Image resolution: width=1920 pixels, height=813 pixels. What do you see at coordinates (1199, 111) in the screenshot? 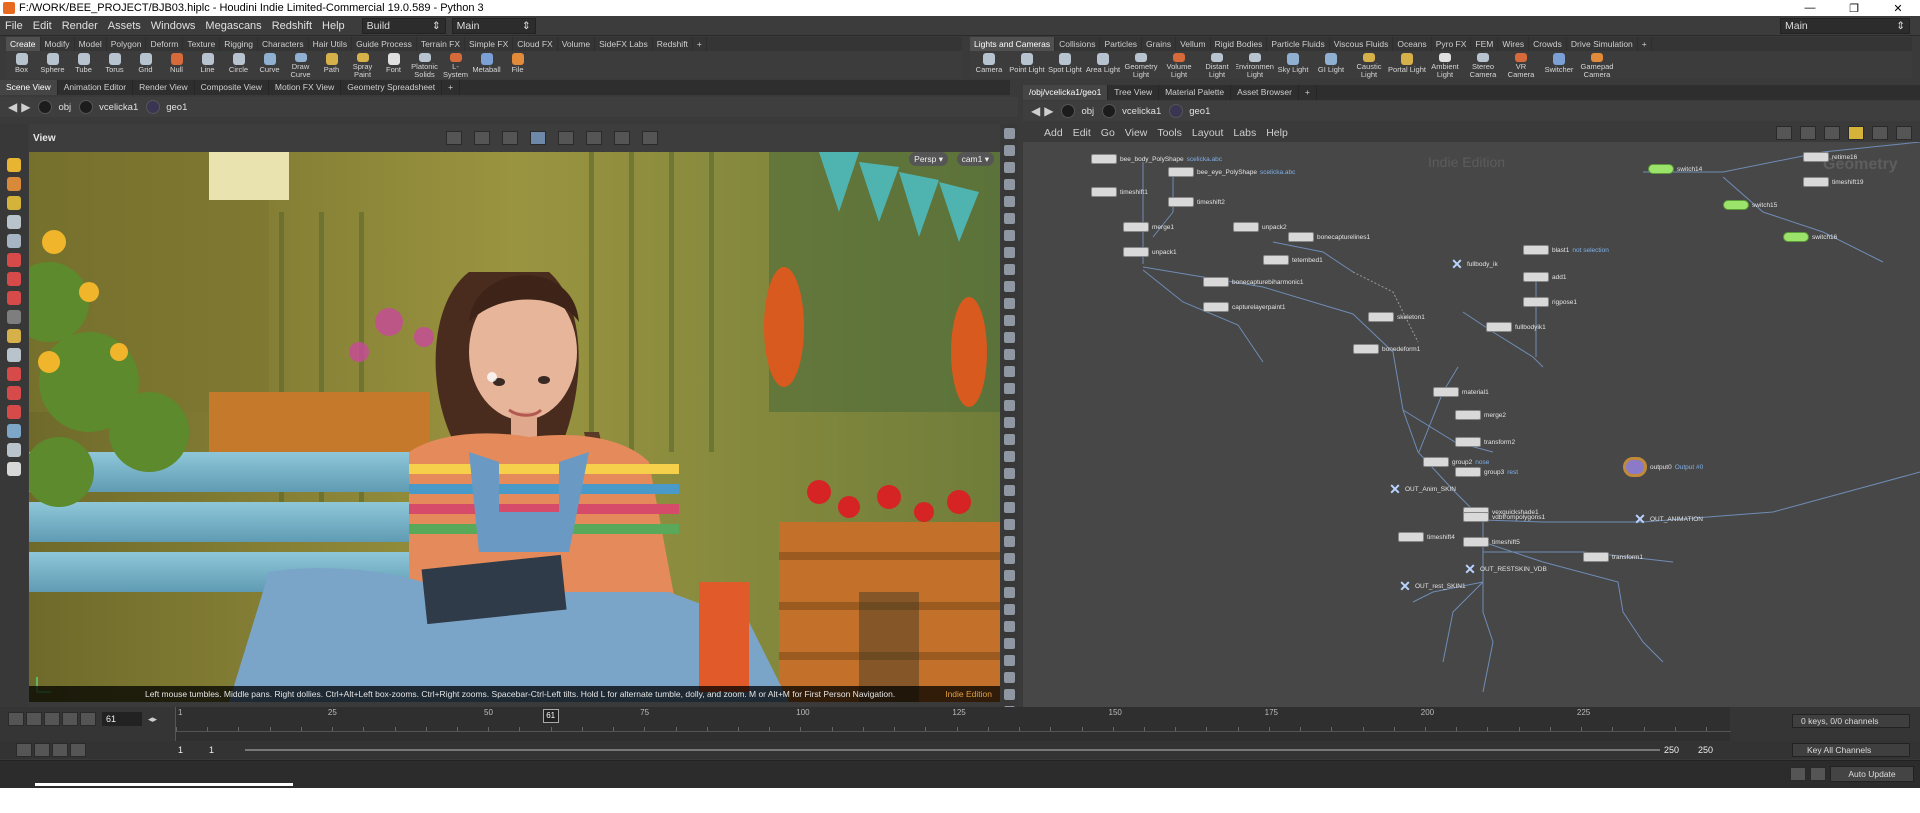
I see `path-geo1-right: geo1` at bounding box center [1199, 111].